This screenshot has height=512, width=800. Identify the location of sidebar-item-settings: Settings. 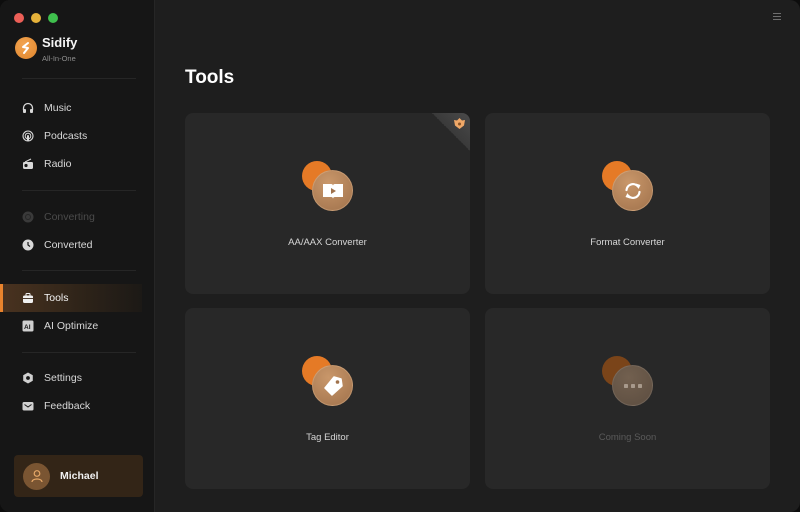
(71, 378).